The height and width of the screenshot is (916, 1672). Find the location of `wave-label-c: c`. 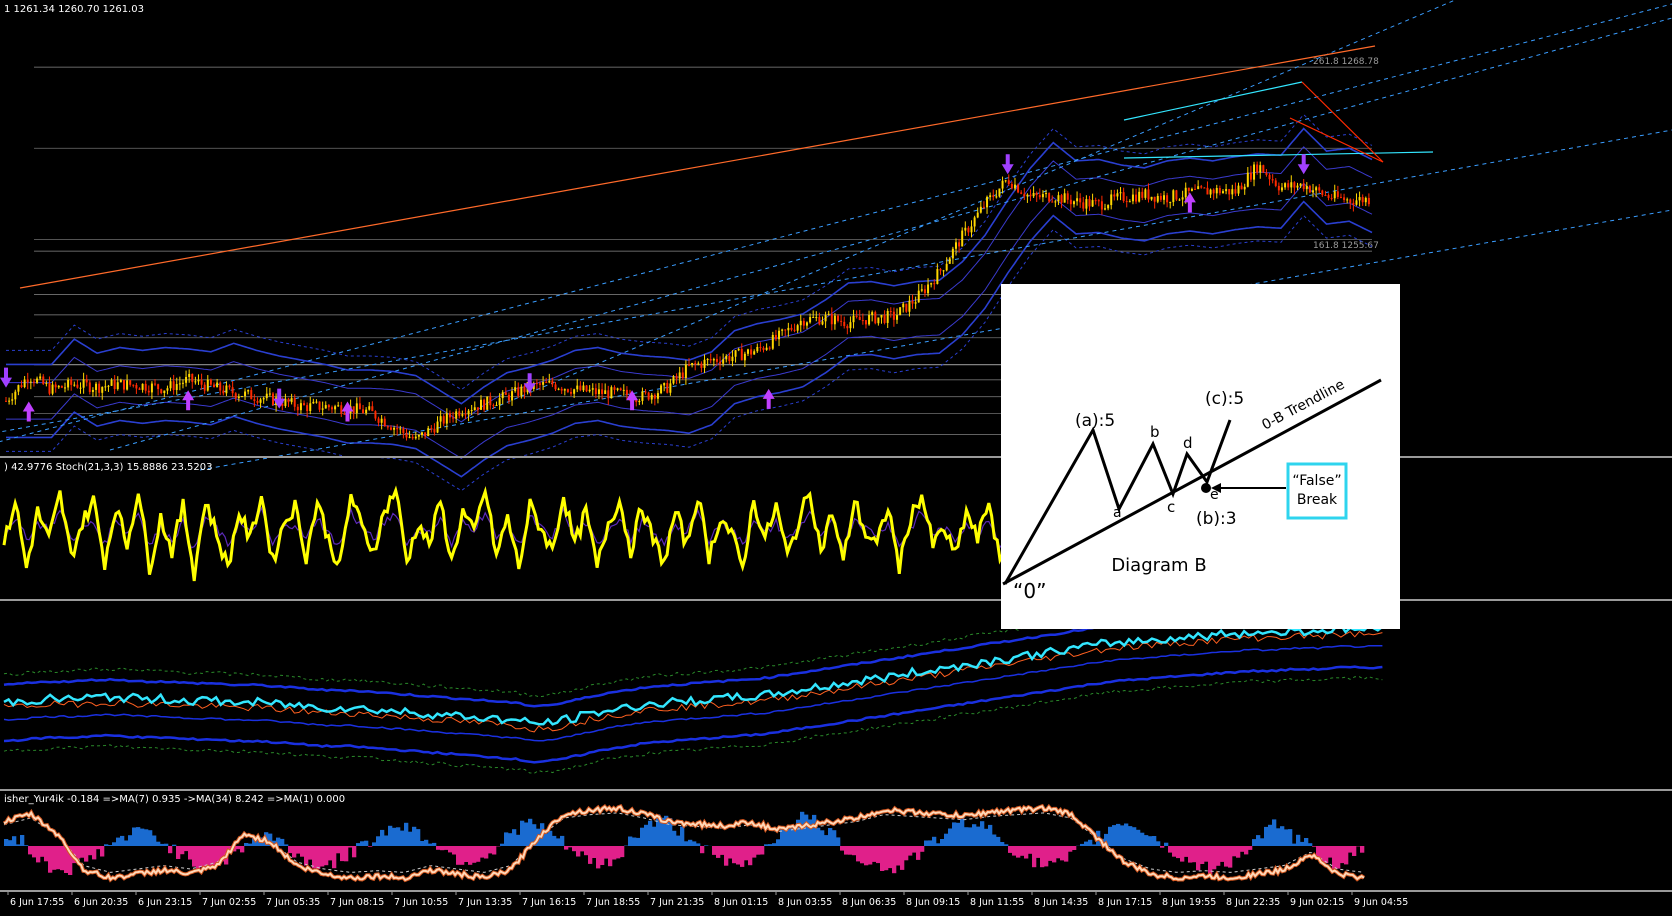

wave-label-c: c is located at coordinates (1171, 507).